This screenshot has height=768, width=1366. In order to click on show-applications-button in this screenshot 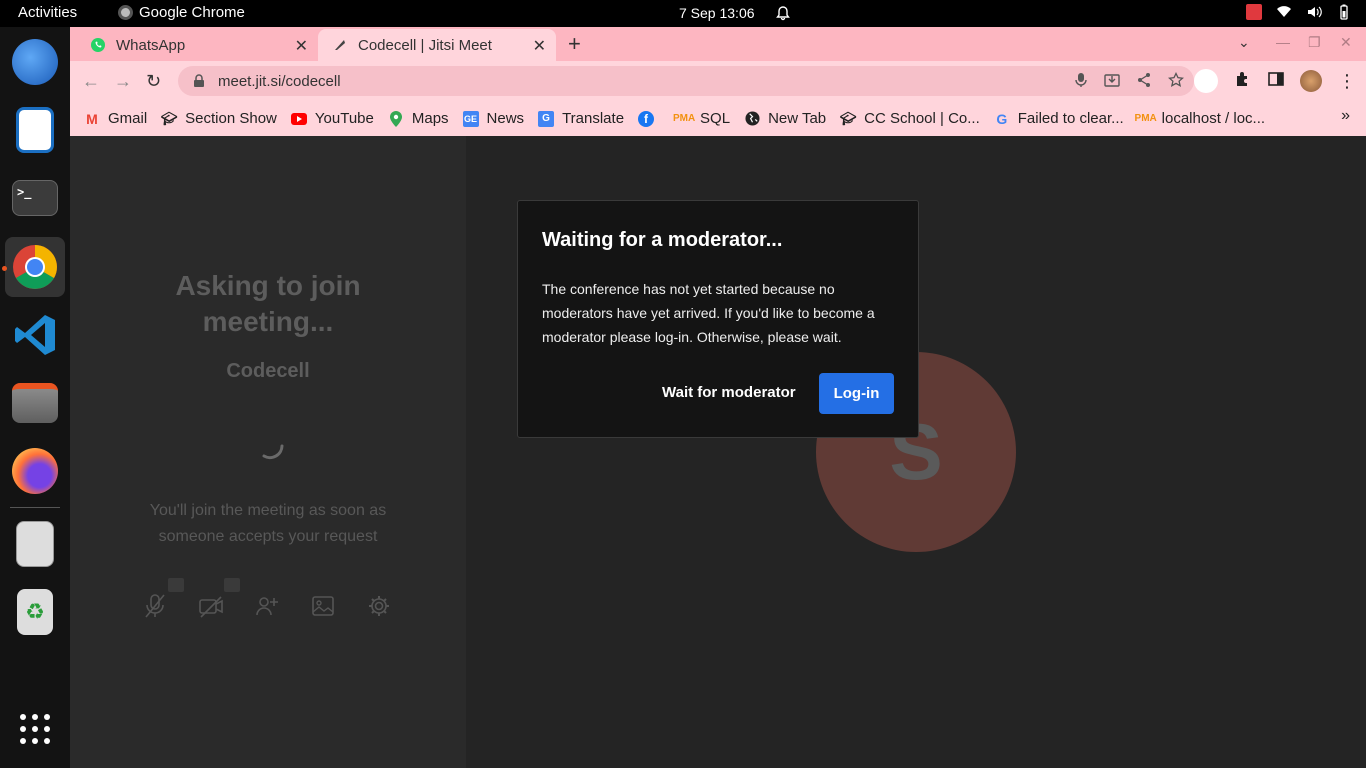, I will do `click(35, 729)`.